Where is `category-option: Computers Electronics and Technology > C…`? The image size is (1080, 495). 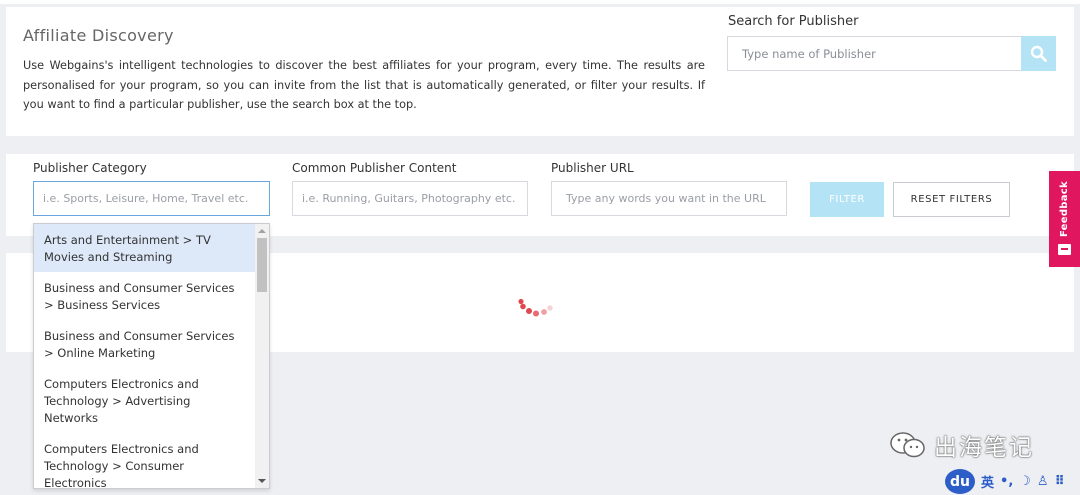 category-option: Computers Electronics and Technology > C… is located at coordinates (145, 460).